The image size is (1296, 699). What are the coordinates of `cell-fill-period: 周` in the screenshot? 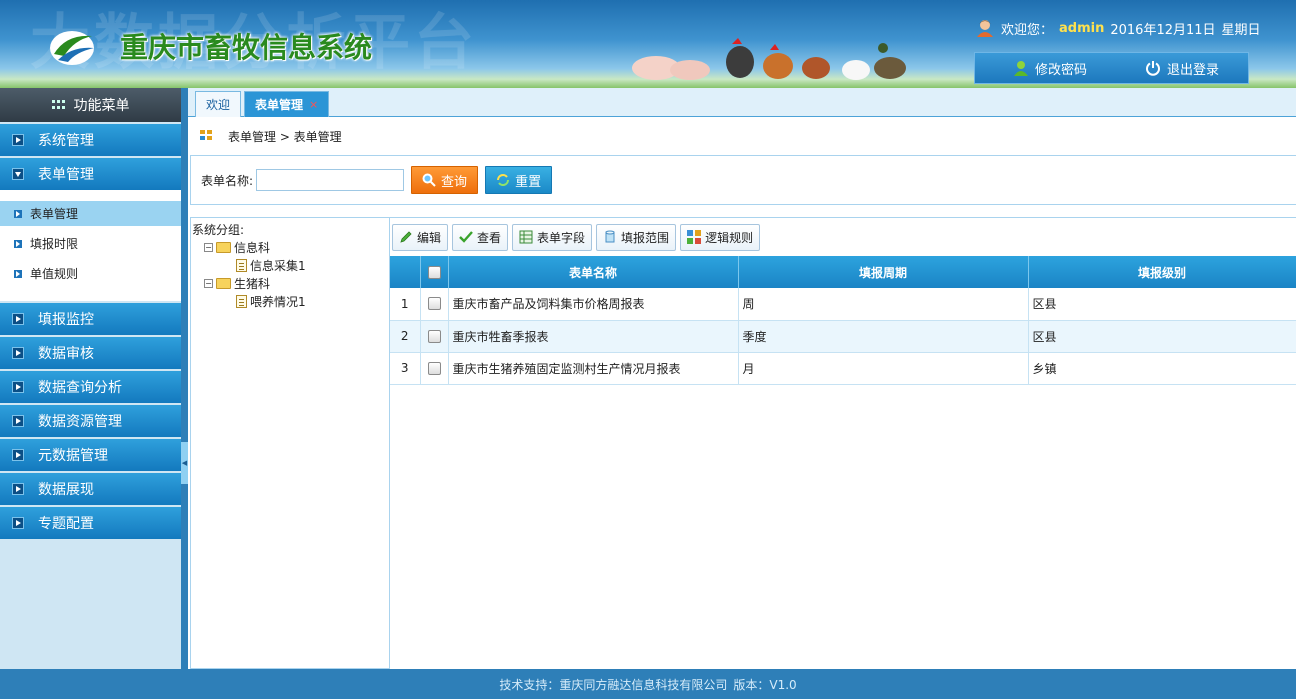 It's located at (883, 304).